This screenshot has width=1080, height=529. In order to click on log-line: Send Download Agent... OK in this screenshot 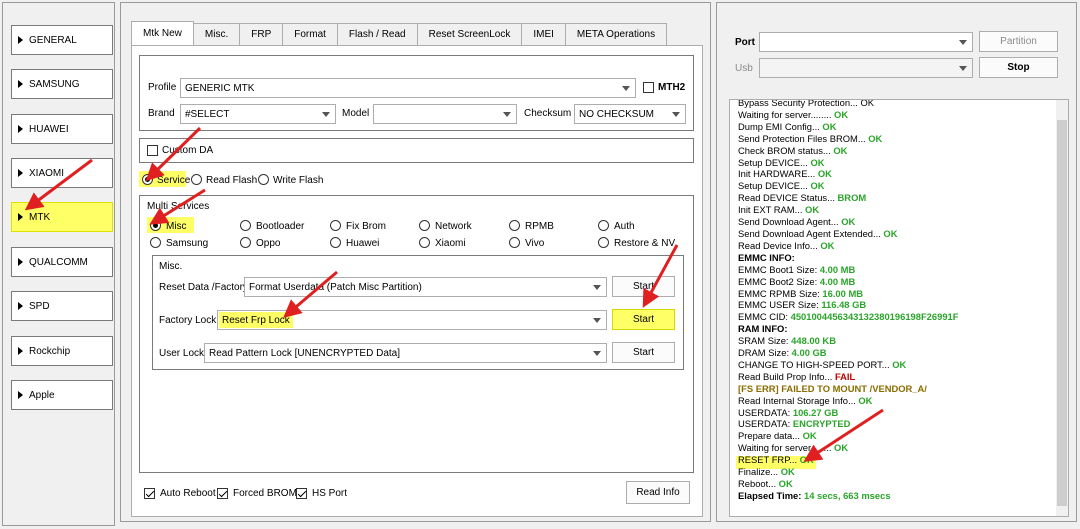, I will do `click(848, 222)`.